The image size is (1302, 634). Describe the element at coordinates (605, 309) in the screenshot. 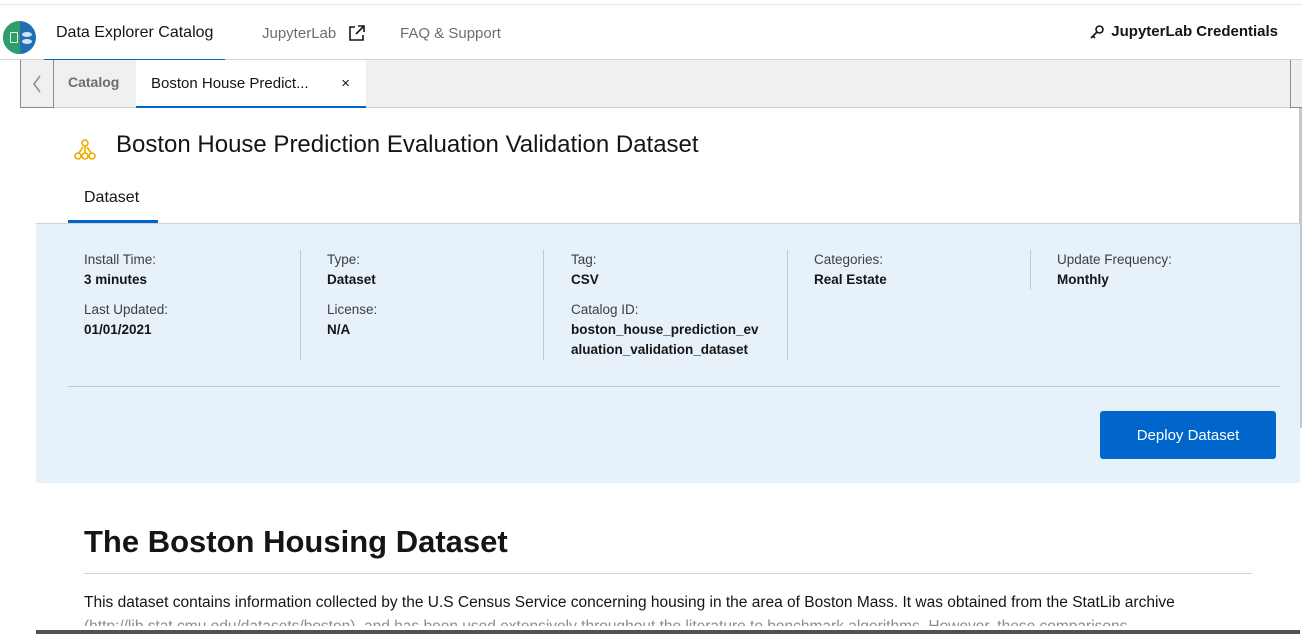

I see `field-label: Catalog ID:` at that location.